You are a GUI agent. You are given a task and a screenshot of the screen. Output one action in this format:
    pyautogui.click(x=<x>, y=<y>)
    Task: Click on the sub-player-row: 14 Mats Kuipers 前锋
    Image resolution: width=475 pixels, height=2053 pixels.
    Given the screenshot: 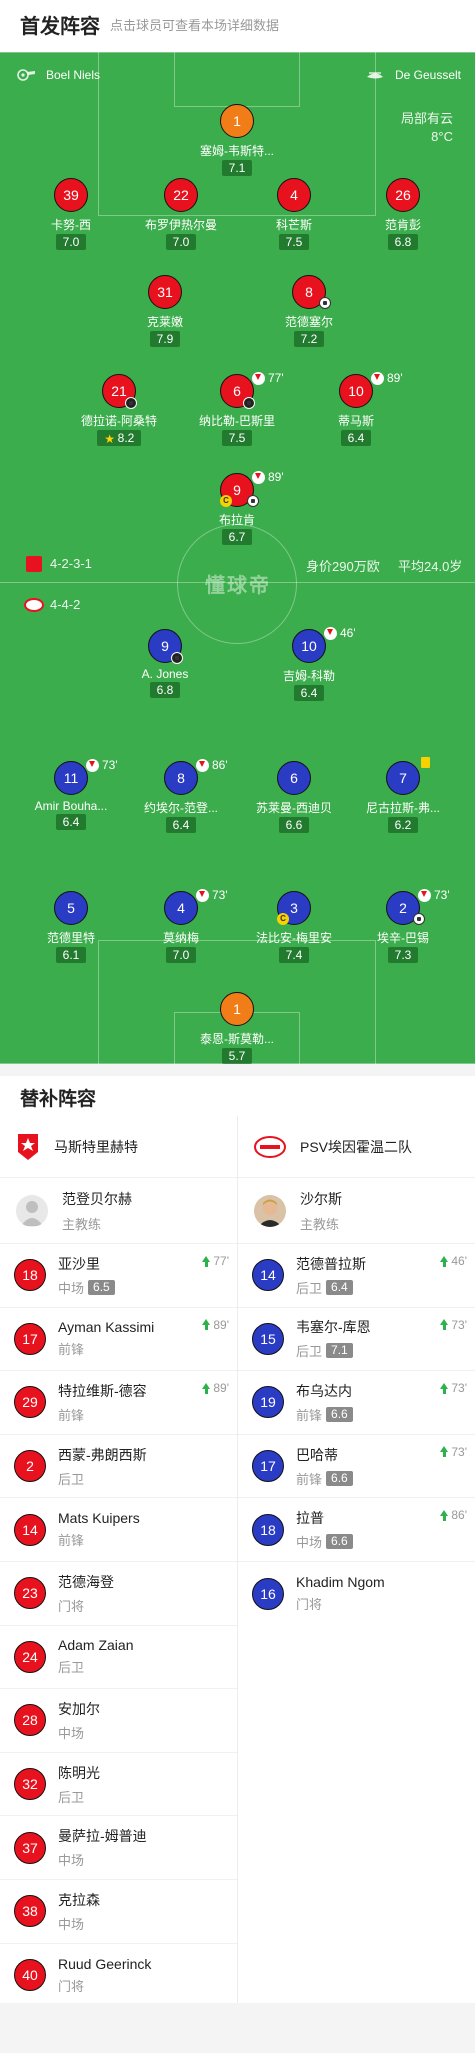 What is the action you would take?
    pyautogui.click(x=118, y=1530)
    